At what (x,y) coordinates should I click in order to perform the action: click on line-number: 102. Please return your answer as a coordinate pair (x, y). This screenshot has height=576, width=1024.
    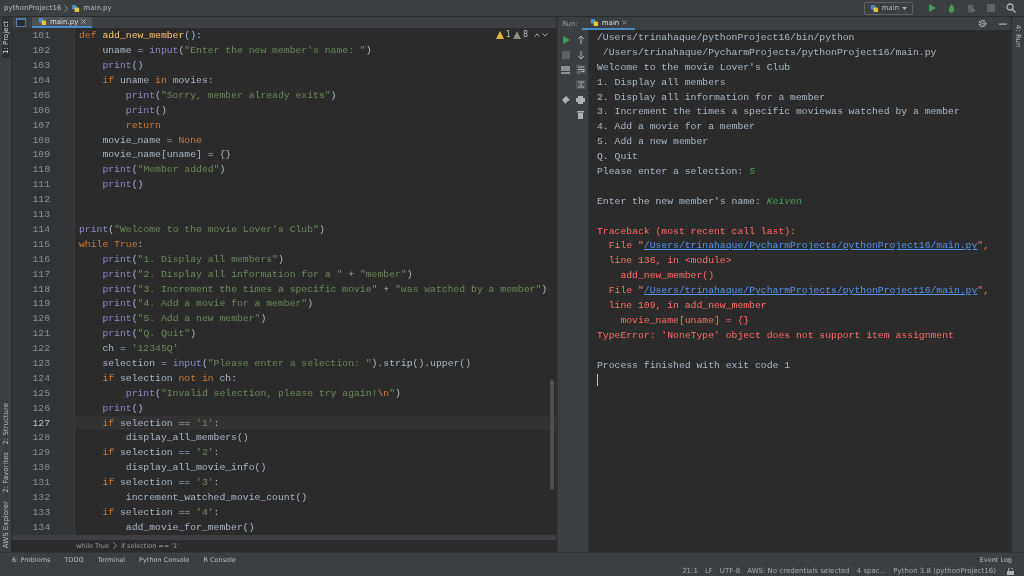
    Looking at the image, I should click on (41, 51).